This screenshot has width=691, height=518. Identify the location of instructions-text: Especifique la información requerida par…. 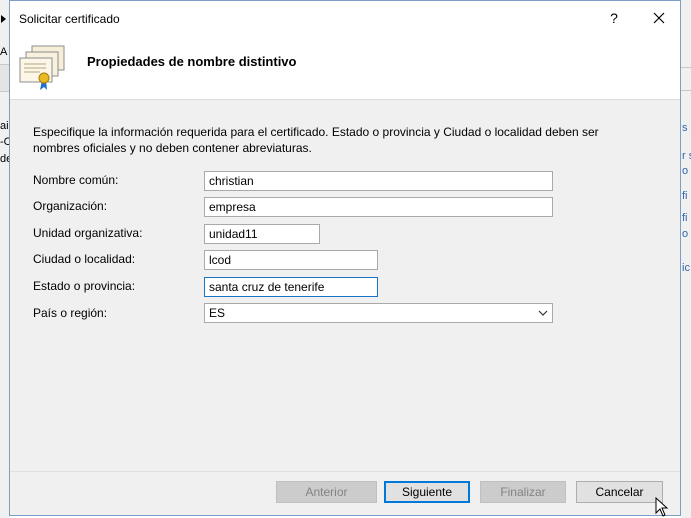
(316, 140).